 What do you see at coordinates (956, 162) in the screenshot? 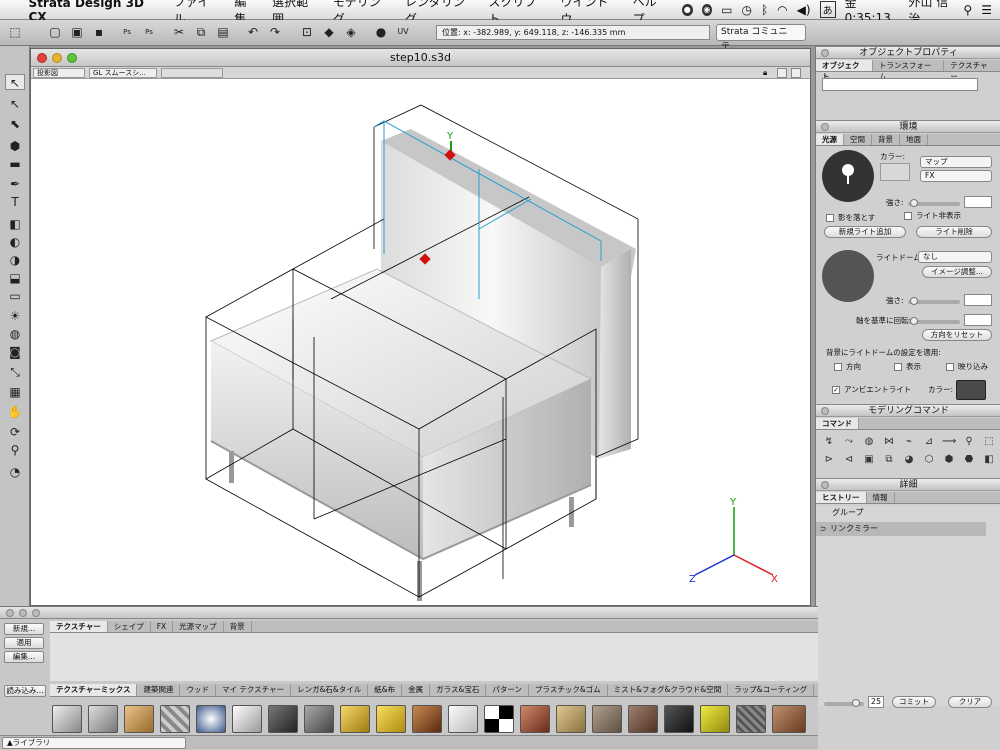
I see `map-dropdown: マップ` at bounding box center [956, 162].